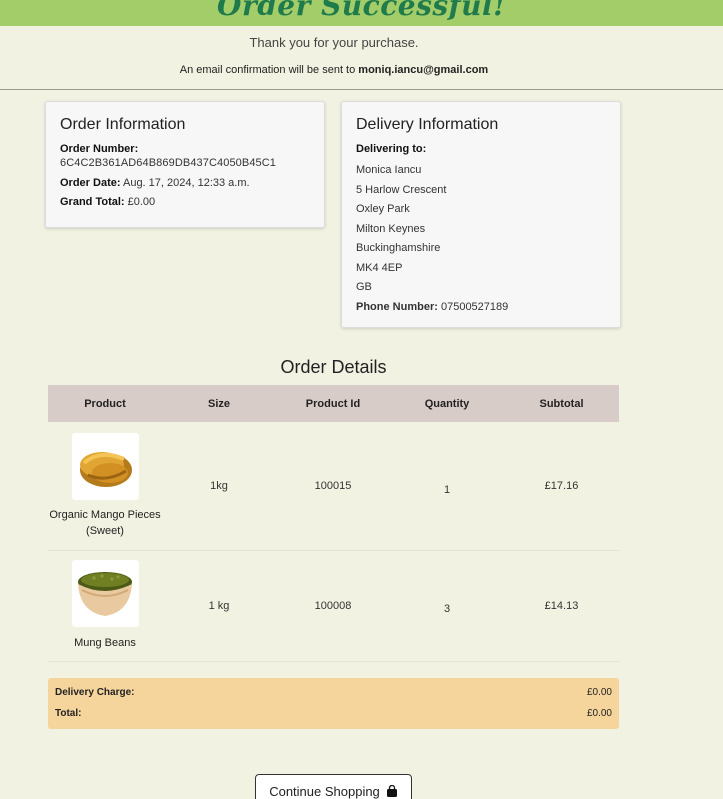 Image resolution: width=723 pixels, height=799 pixels. What do you see at coordinates (219, 606) in the screenshot?
I see `product-size: 1 kg` at bounding box center [219, 606].